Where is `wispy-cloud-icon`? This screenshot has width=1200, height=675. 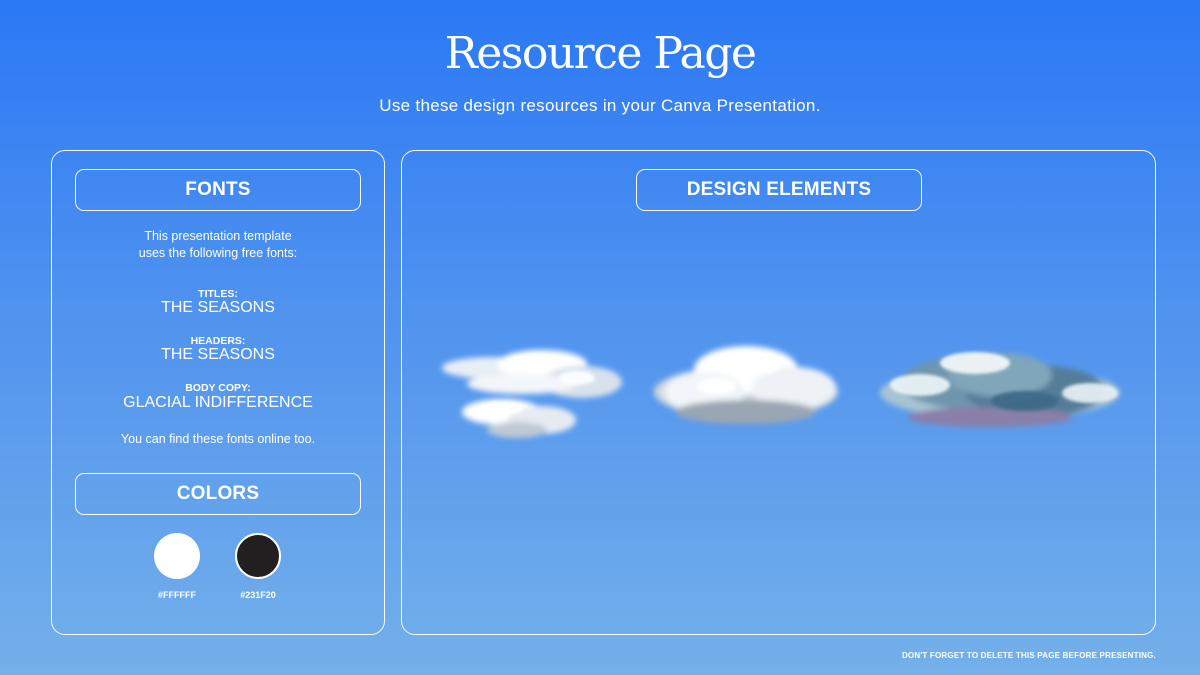
wispy-cloud-icon is located at coordinates (532, 394).